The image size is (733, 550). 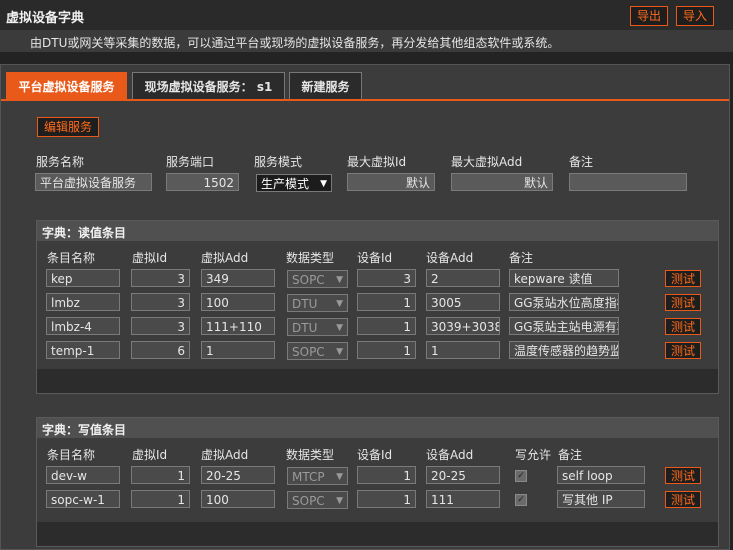 I want to click on col-device-id: 设备Id, so click(x=375, y=258).